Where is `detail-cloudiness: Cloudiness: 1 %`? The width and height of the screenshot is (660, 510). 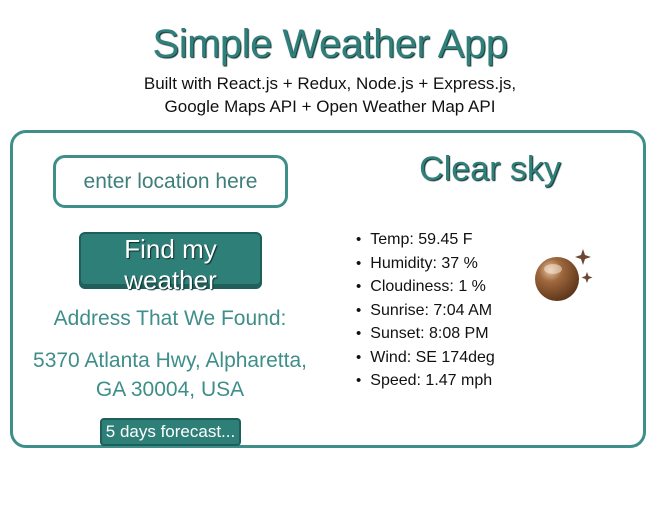
detail-cloudiness: Cloudiness: 1 % is located at coordinates (425, 287).